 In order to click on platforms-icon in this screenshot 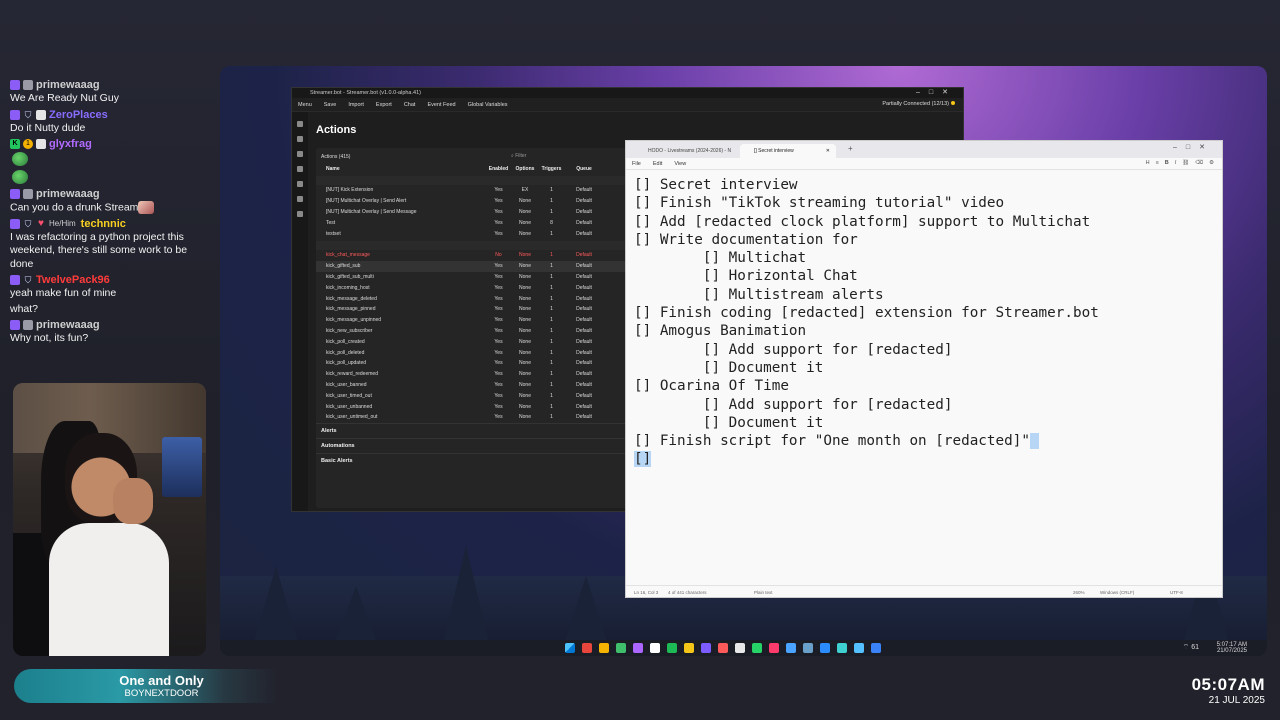, I will do `click(300, 169)`.